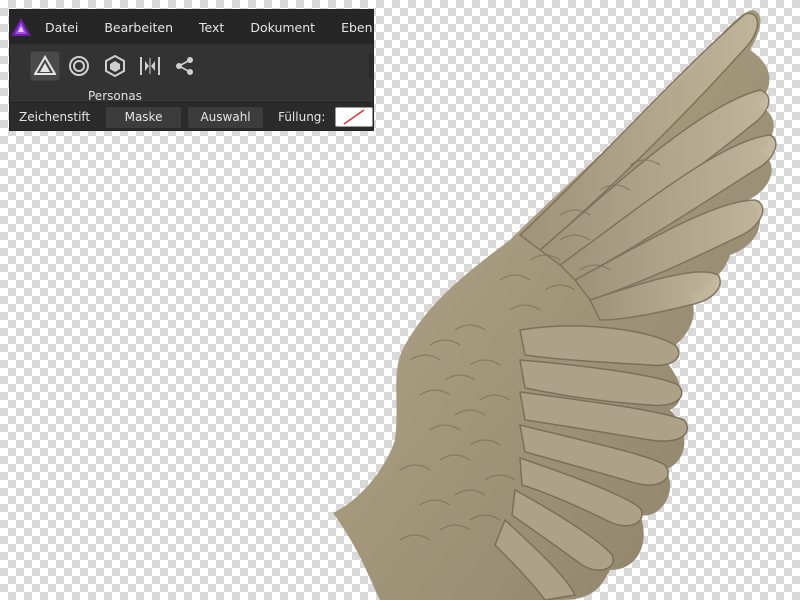 The image size is (800, 600). What do you see at coordinates (115, 66) in the screenshot?
I see `export-persona-icon` at bounding box center [115, 66].